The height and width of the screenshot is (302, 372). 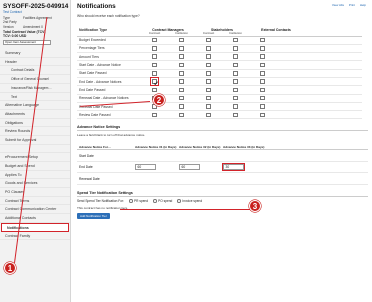 What do you see at coordinates (89, 178) in the screenshot?
I see `advance-notice-label: Renewal Date` at bounding box center [89, 178].